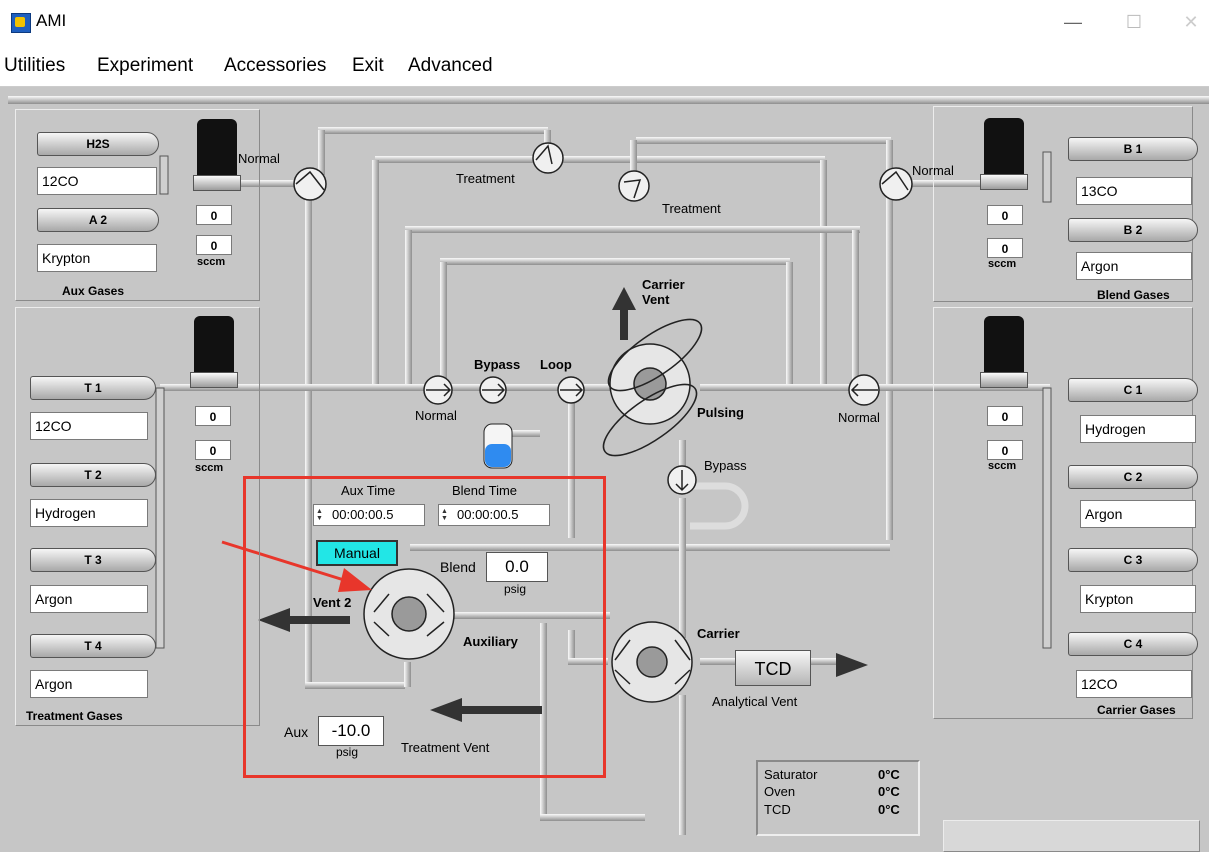  What do you see at coordinates (89, 513) in the screenshot?
I see `gas-name-t2: Hydrogen` at bounding box center [89, 513].